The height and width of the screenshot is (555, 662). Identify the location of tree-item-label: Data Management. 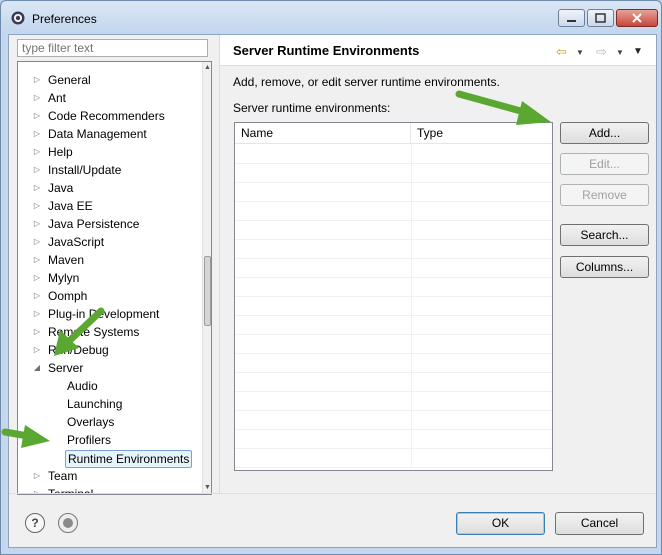
(97, 134).